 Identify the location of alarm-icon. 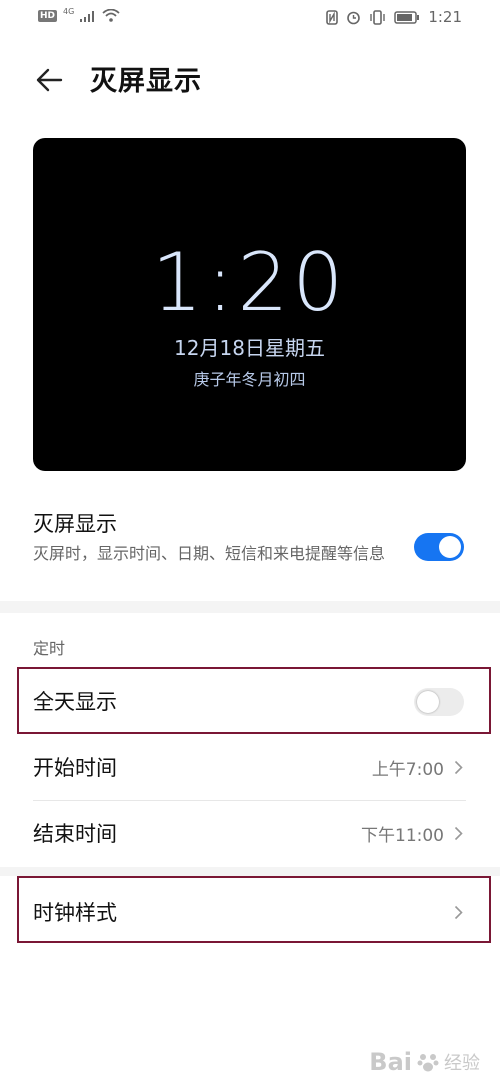
(354, 17).